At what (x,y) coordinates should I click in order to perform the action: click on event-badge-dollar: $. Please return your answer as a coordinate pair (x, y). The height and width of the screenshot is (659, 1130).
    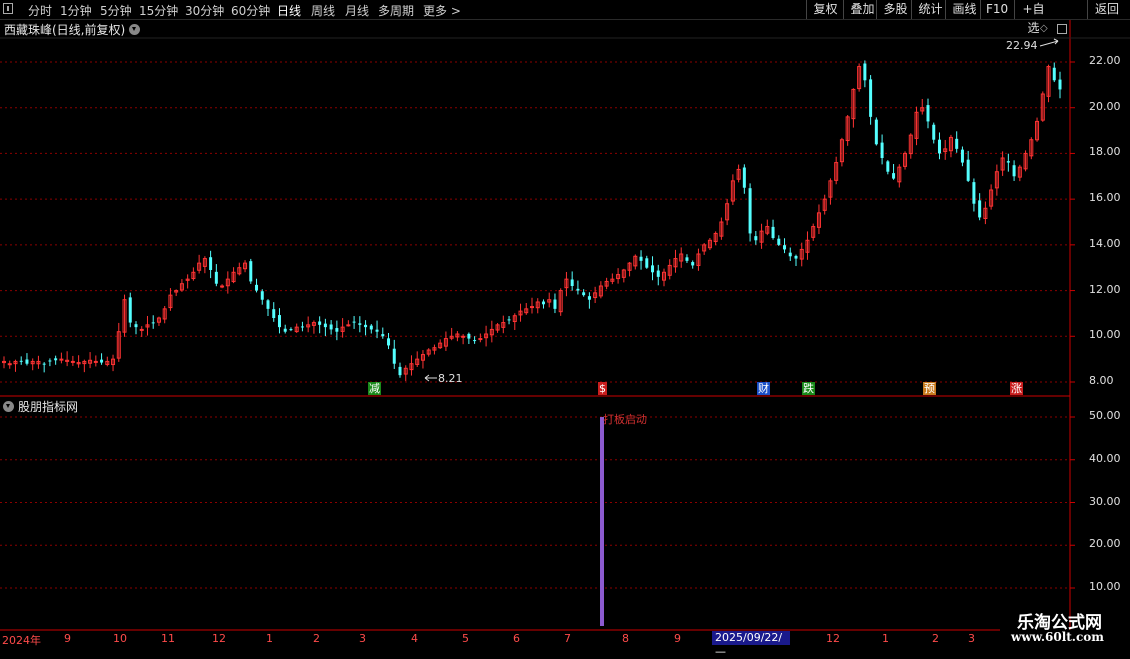
    Looking at the image, I should click on (602, 388).